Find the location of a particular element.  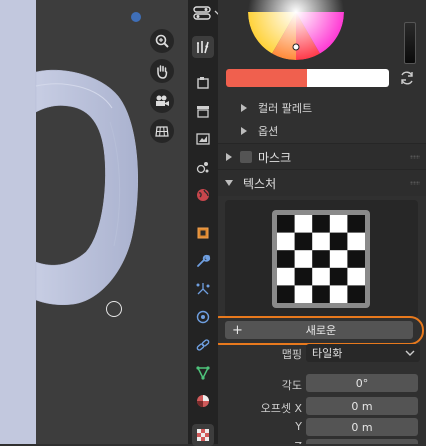

offset-y-field: 0 m is located at coordinates (362, 427).